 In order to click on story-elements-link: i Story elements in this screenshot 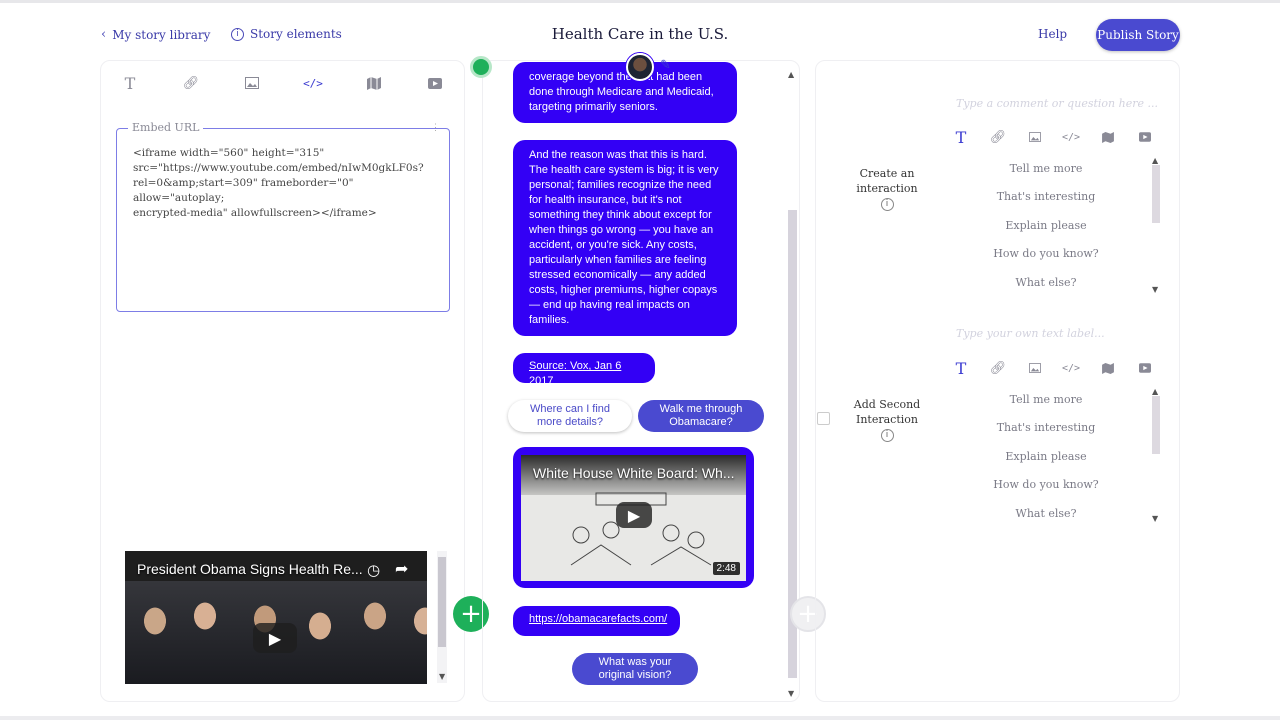, I will do `click(286, 34)`.